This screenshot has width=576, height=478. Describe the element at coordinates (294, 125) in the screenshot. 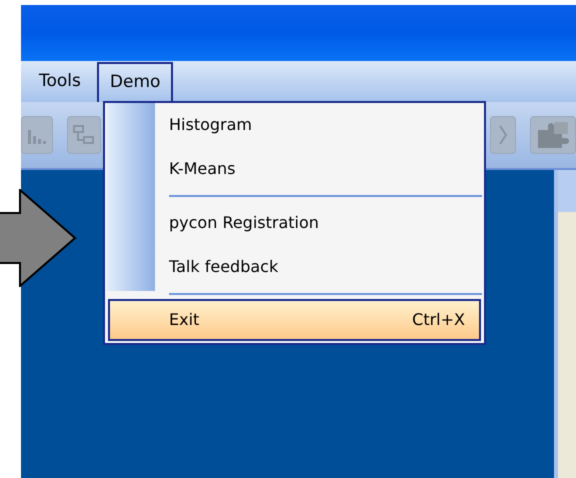

I see `menu-item: Histogram` at that location.